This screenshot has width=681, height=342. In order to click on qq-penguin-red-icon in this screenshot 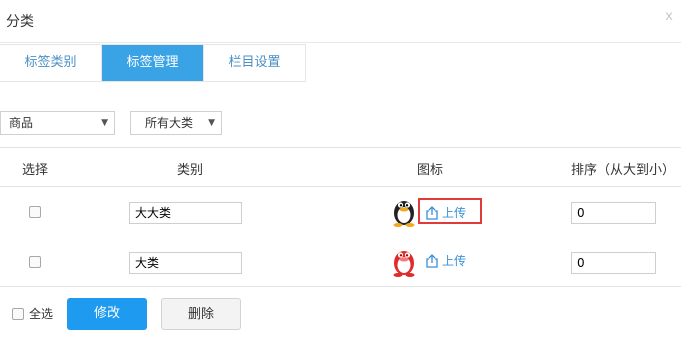, I will do `click(404, 264)`.